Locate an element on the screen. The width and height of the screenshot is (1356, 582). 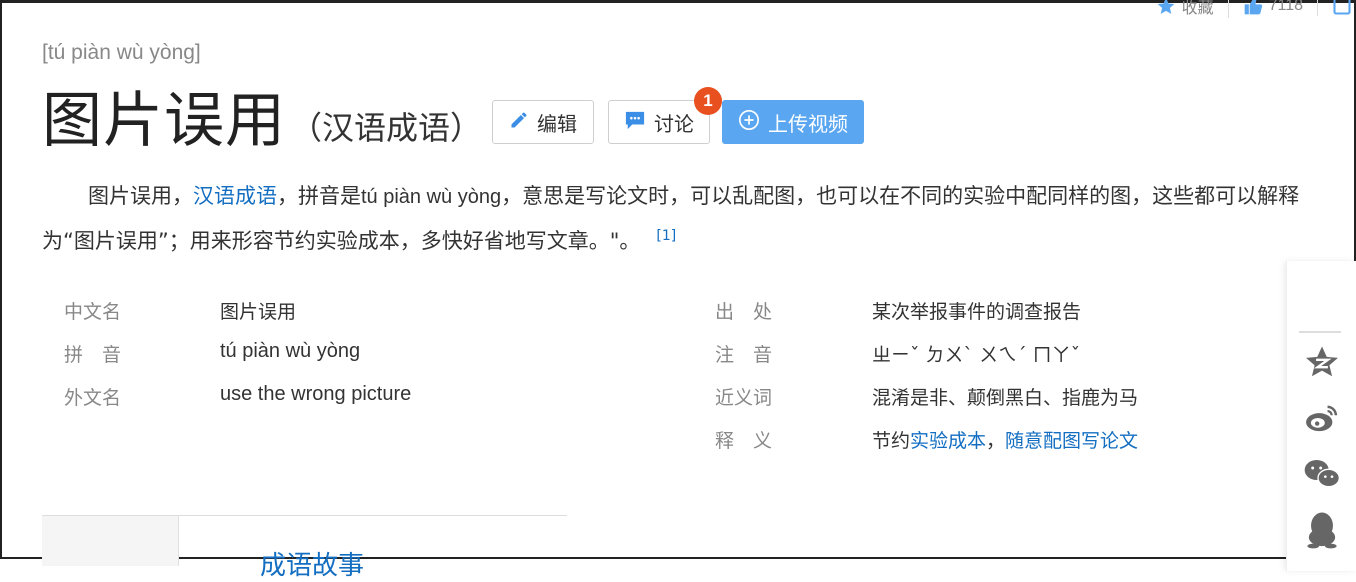
thumb-up-icon is located at coordinates (1253, 8).